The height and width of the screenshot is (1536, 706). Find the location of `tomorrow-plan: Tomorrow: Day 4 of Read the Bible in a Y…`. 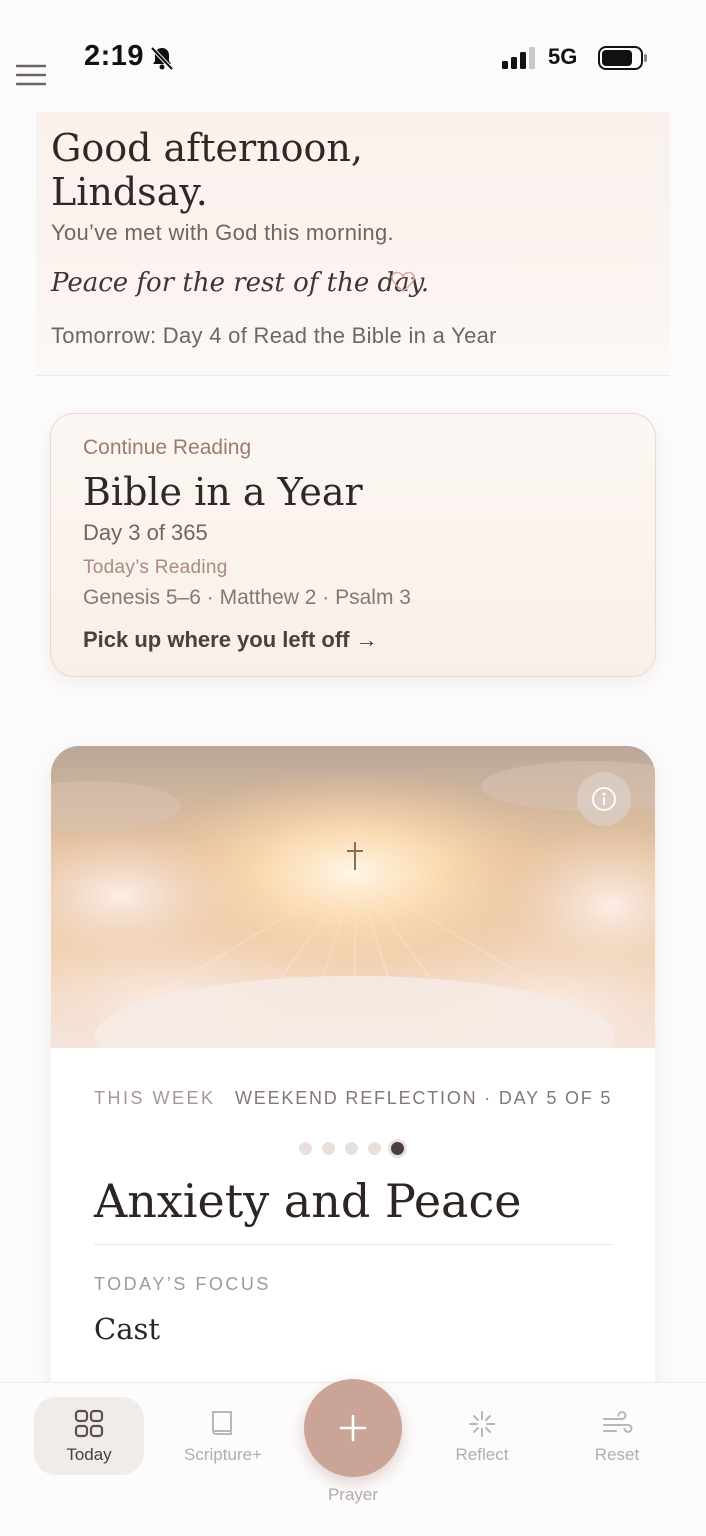

tomorrow-plan: Tomorrow: Day 4 of Read the Bible in a Y… is located at coordinates (274, 335).